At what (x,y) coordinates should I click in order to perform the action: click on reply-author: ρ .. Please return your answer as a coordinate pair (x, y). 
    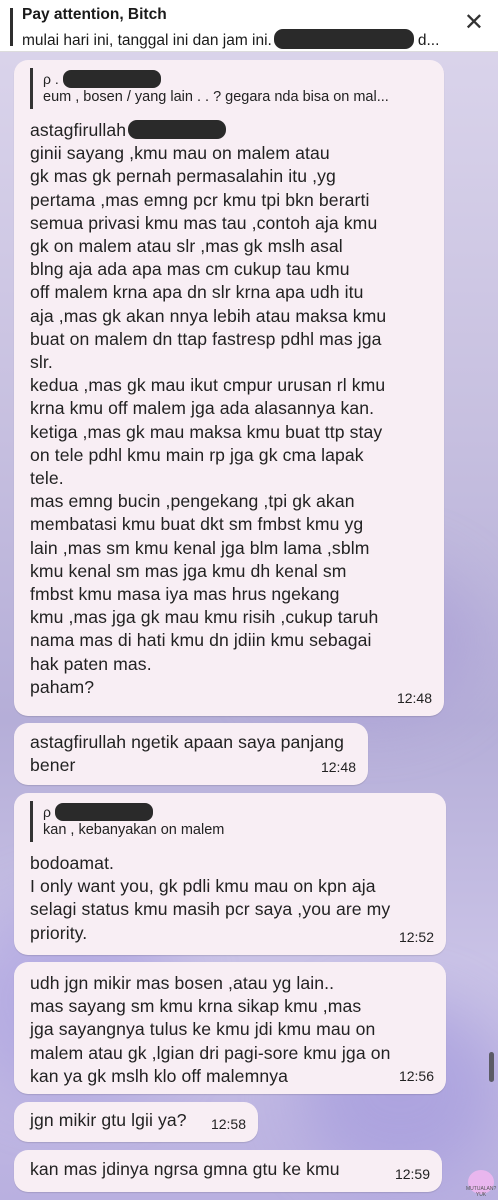
    Looking at the image, I should click on (235, 79).